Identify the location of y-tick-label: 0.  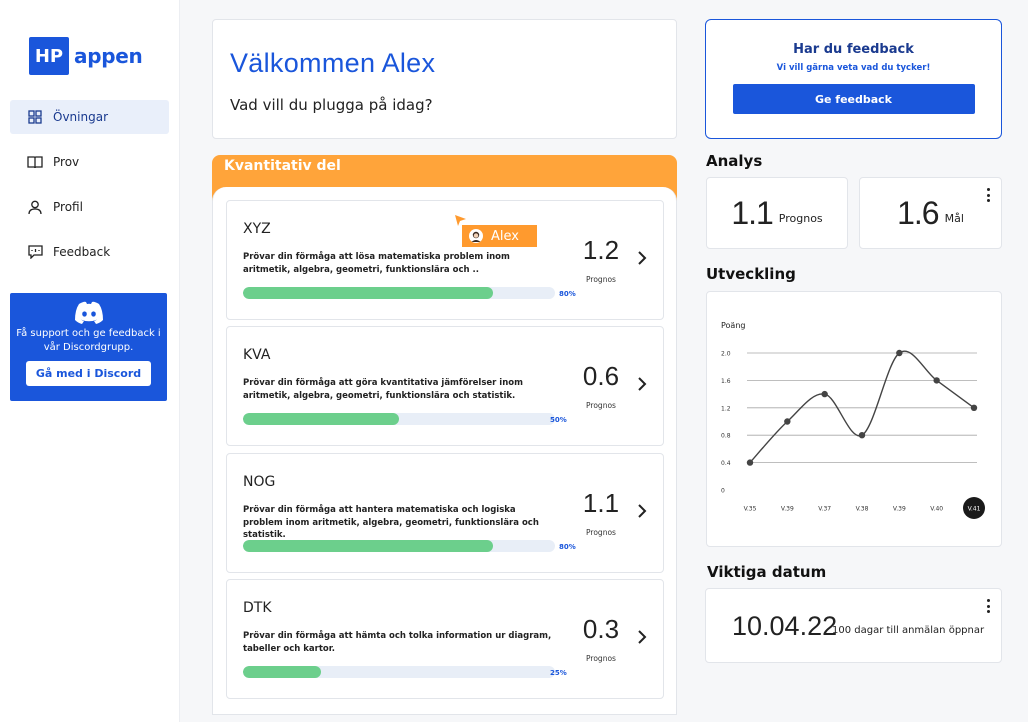
(723, 491).